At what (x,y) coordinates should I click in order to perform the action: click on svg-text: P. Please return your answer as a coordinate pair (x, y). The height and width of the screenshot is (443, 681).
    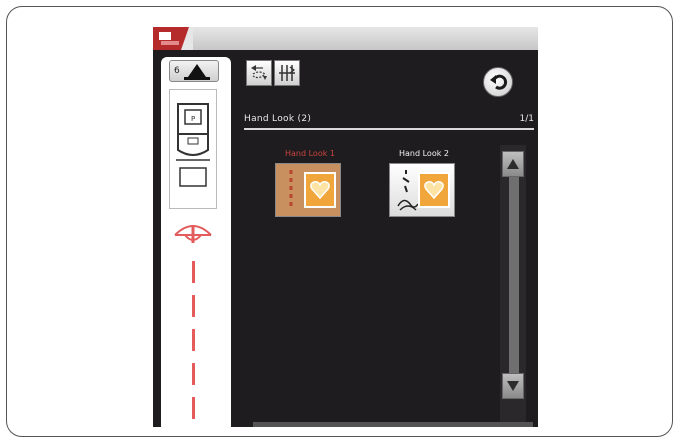
    Looking at the image, I should click on (193, 119).